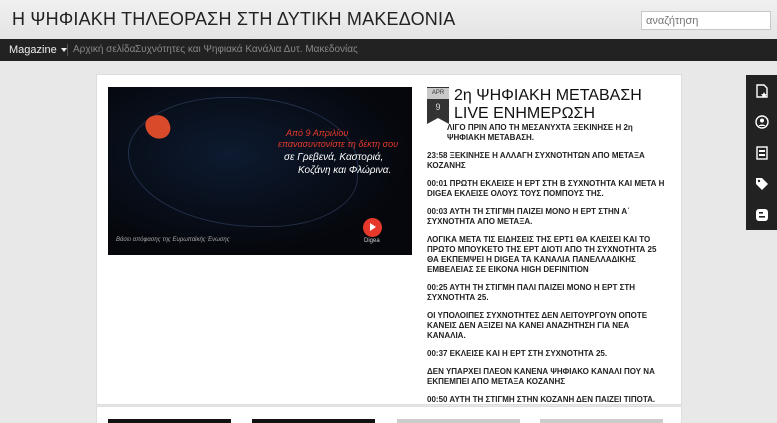 The image size is (777, 423). Describe the element at coordinates (372, 227) in the screenshot. I see `digea-logo-icon` at that location.